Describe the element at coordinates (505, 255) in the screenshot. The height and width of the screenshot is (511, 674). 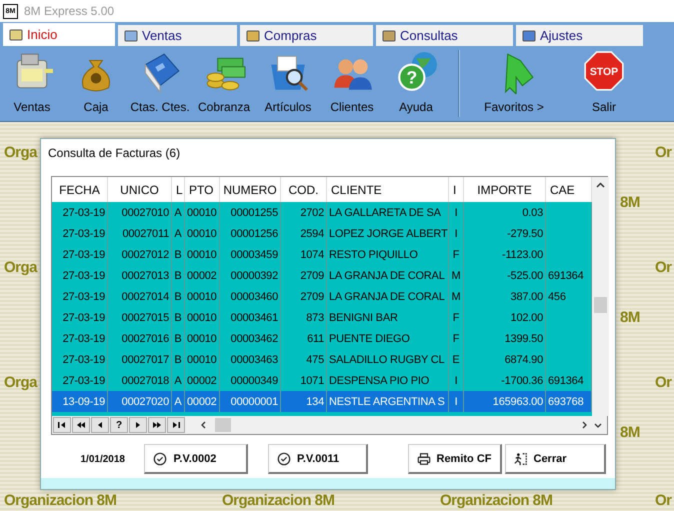
I see `table-cell: -1123.00` at that location.